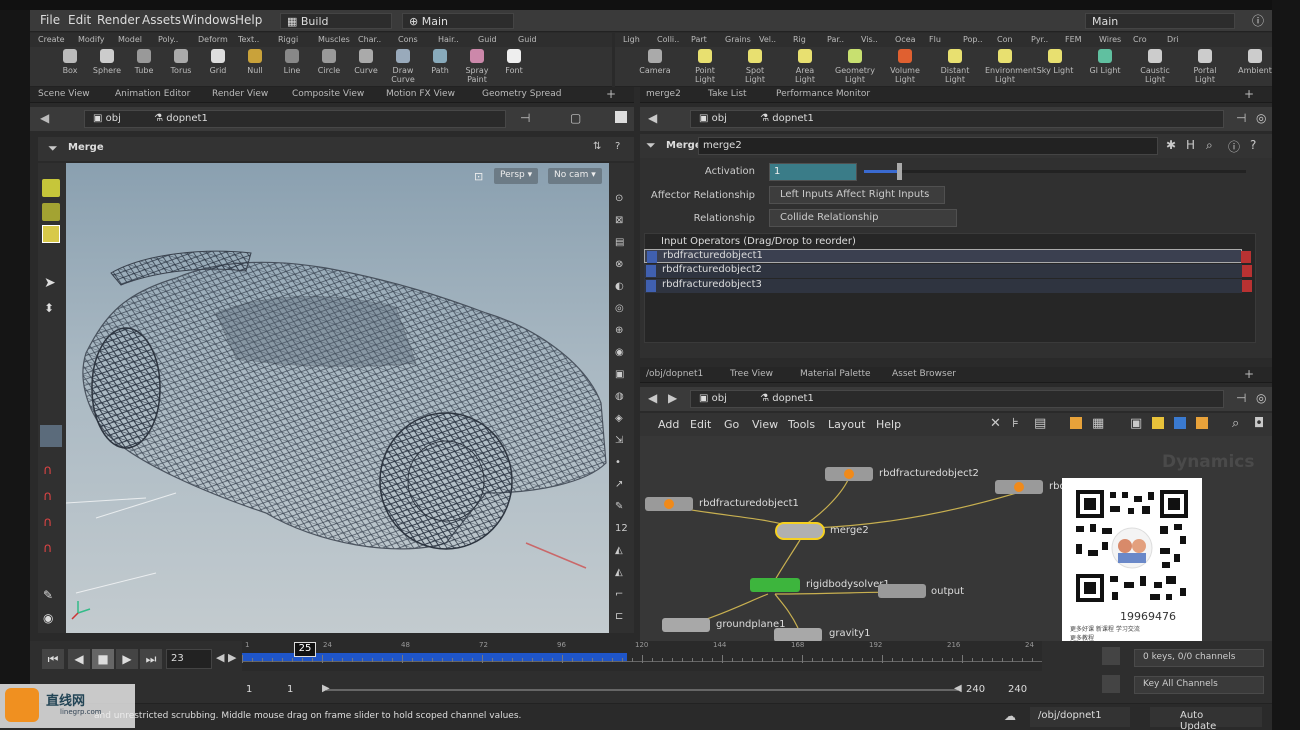  What do you see at coordinates (655, 62) in the screenshot?
I see `shelf-tool-camera: Camera` at bounding box center [655, 62].